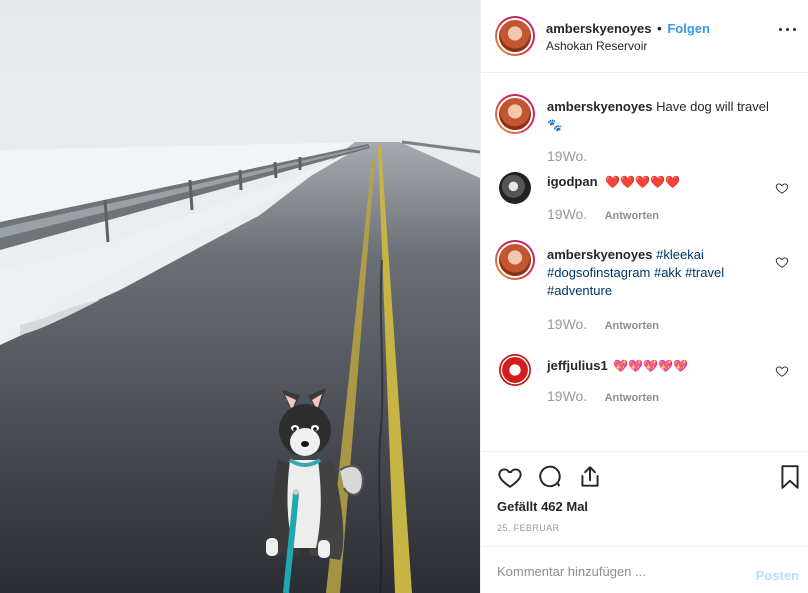 The width and height of the screenshot is (808, 593). Describe the element at coordinates (542, 506) in the screenshot. I see `likes-count: Gefällt 462 Mal` at that location.